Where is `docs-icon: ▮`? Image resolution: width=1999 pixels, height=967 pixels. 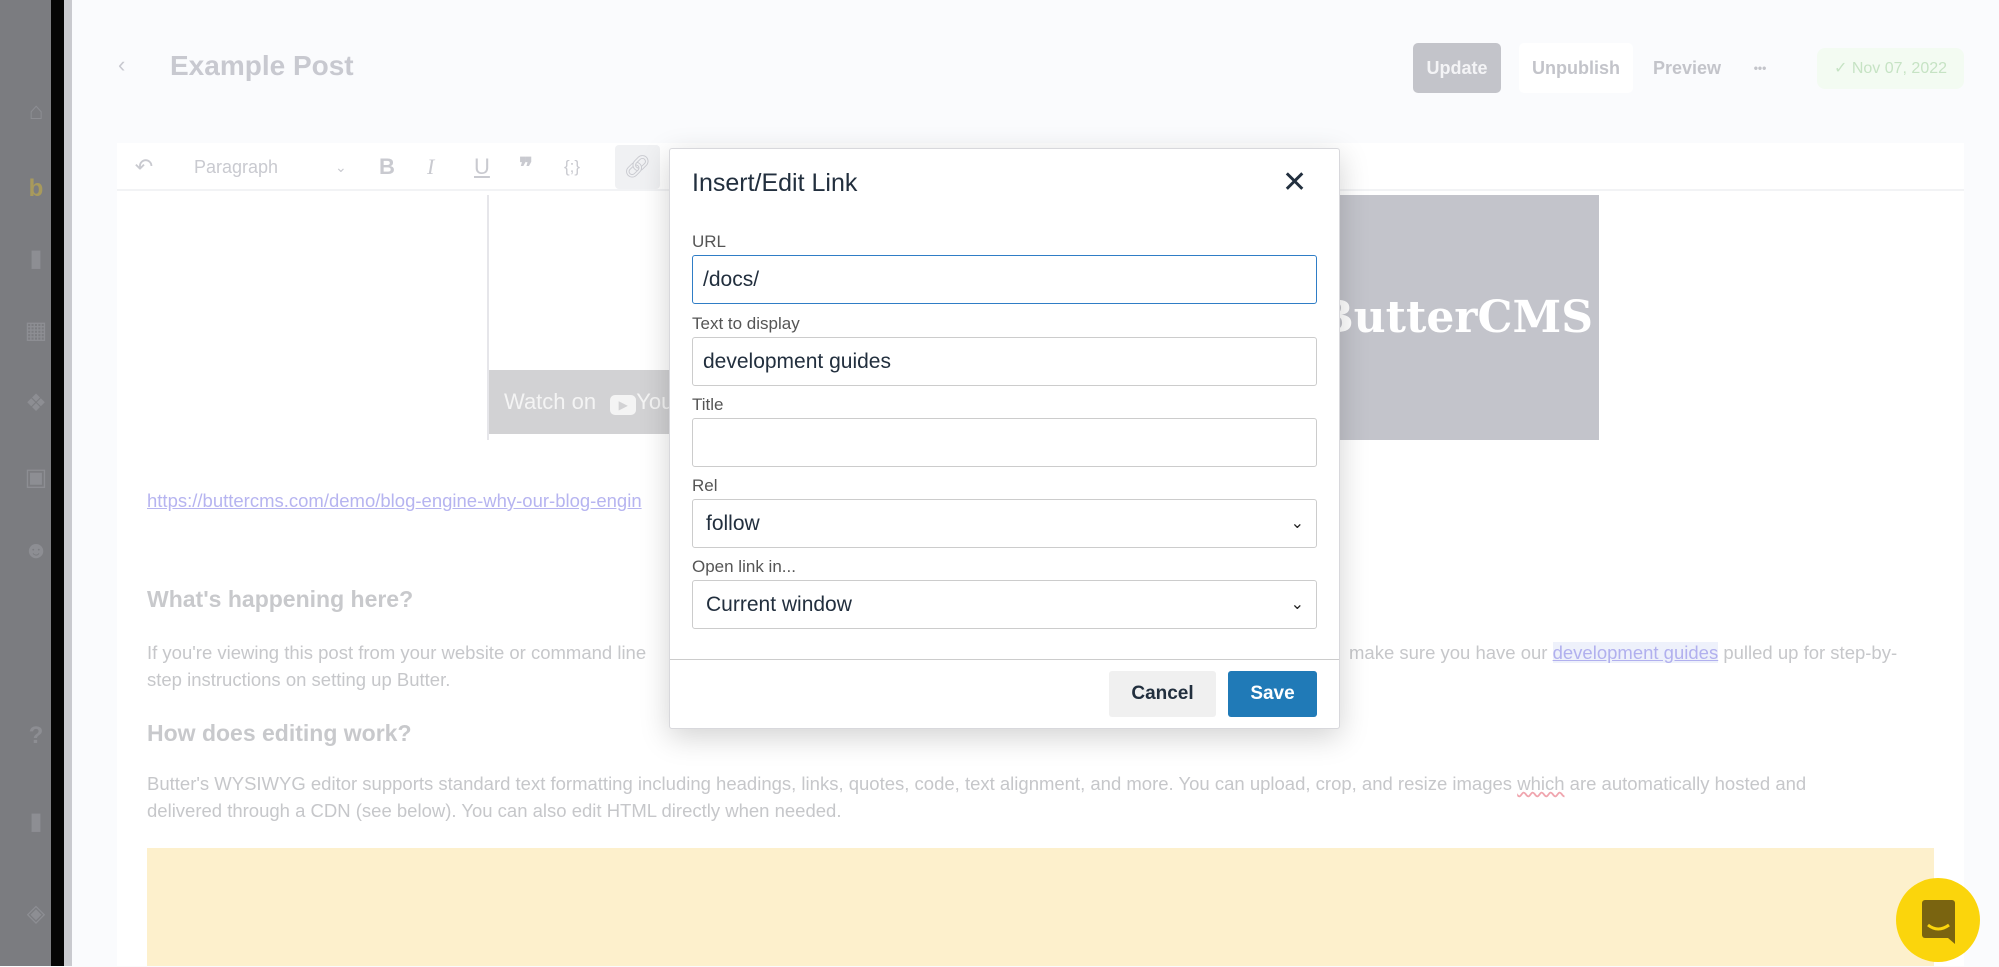
docs-icon: ▮ is located at coordinates (36, 822).